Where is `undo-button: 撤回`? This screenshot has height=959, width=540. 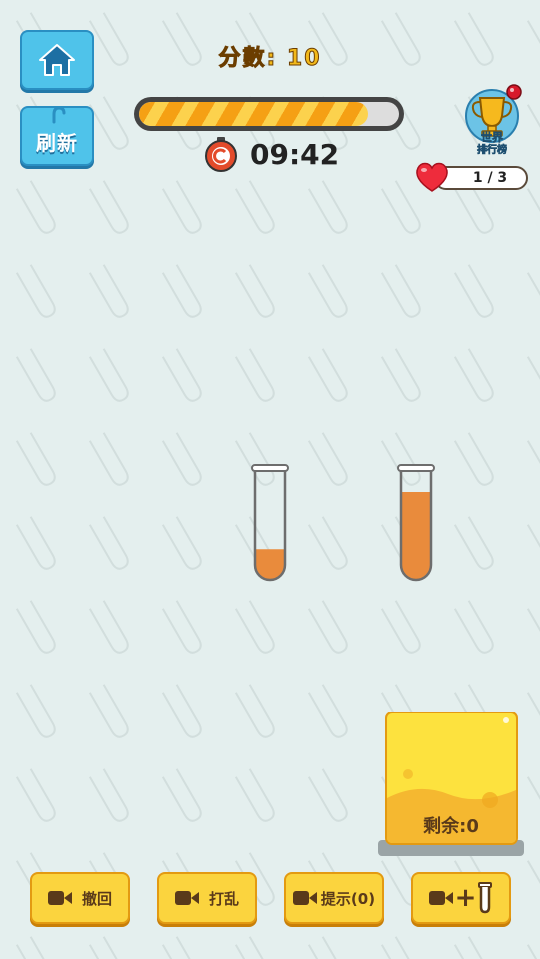 undo-button: 撤回 is located at coordinates (80, 898).